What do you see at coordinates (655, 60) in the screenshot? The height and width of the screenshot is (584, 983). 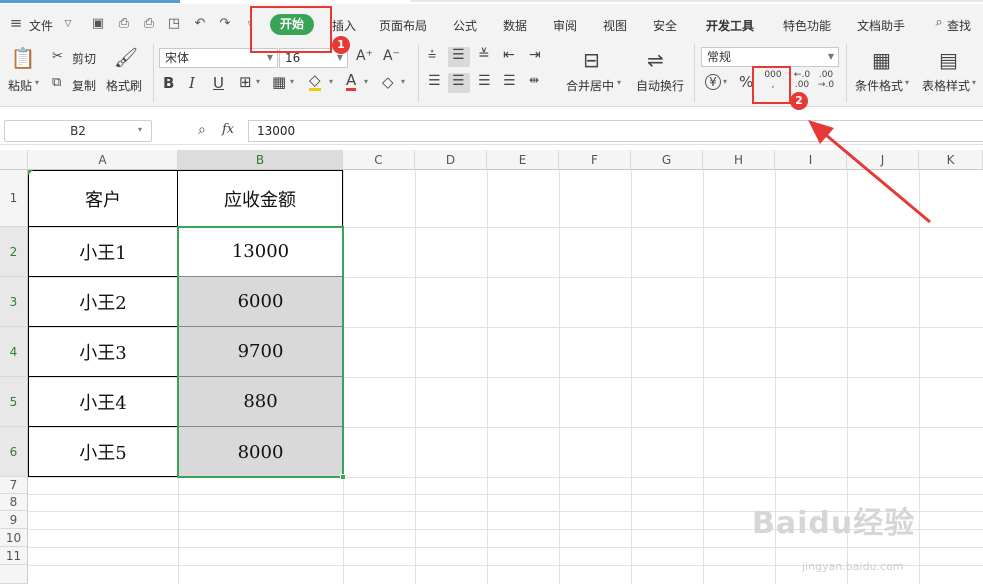 I see `wrap-text-icon: ⇌` at bounding box center [655, 60].